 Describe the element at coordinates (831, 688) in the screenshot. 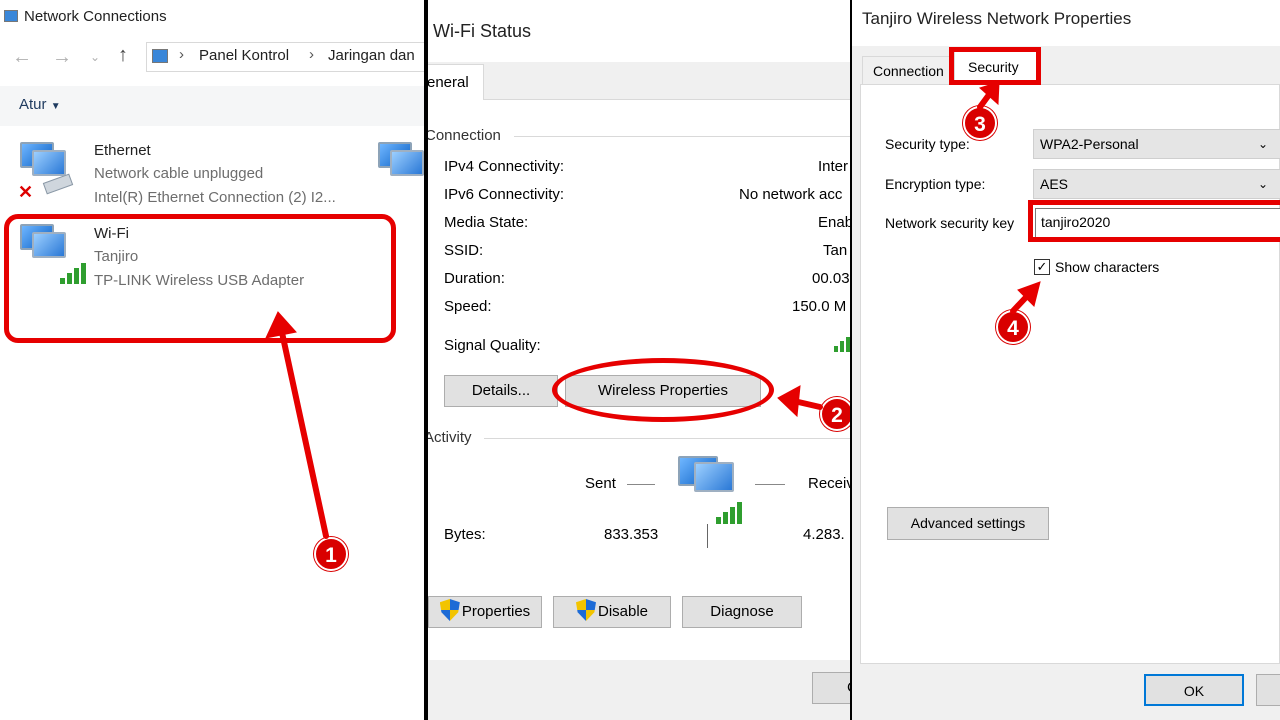

I see `close-button: C` at that location.